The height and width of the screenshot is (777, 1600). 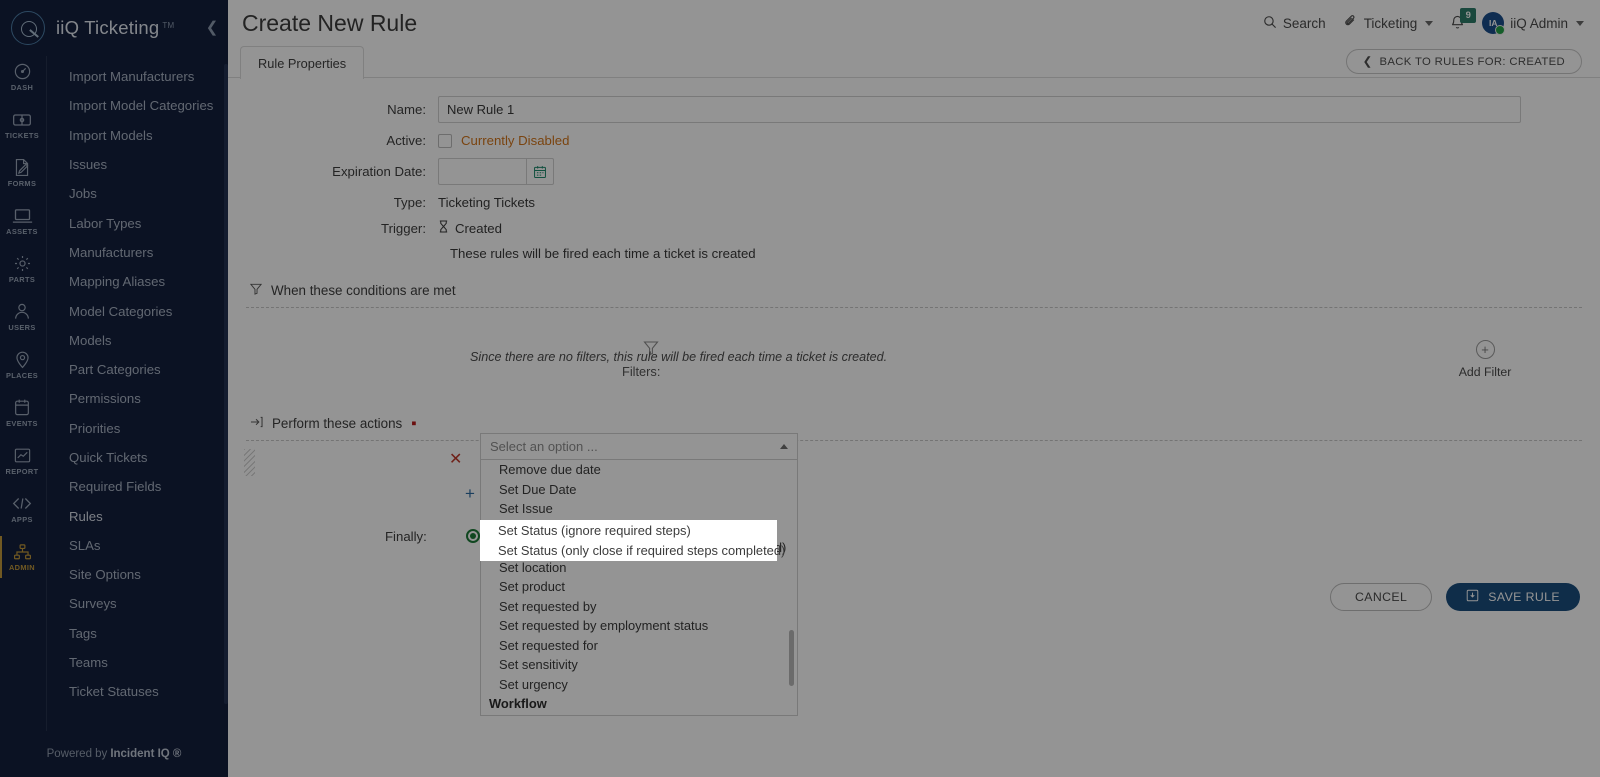 What do you see at coordinates (137, 574) in the screenshot?
I see `sidebar-item-site-options: Site Options` at bounding box center [137, 574].